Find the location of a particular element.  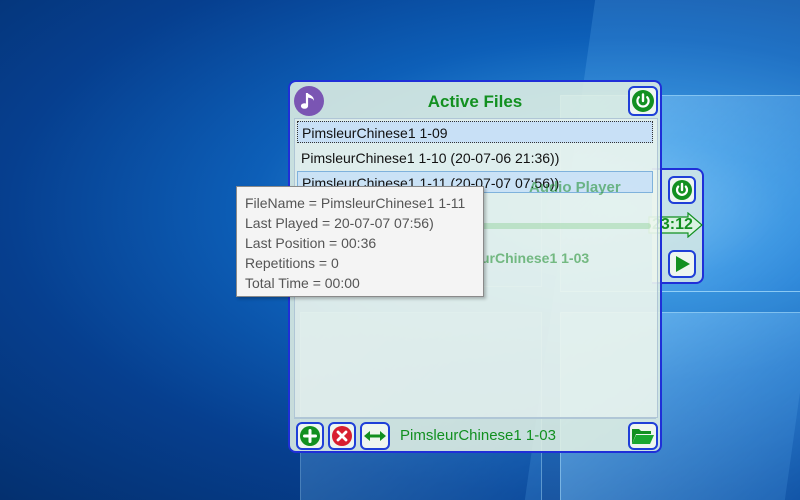

close-power-button is located at coordinates (643, 101).